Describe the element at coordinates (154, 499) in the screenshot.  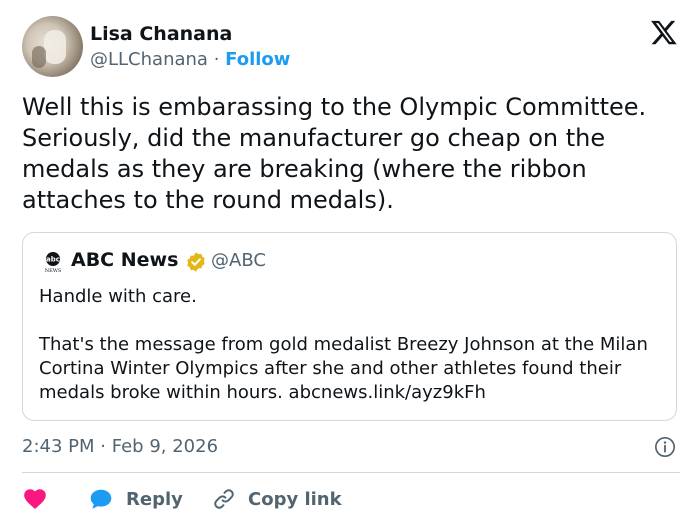
I see `reply-label: Reply` at that location.